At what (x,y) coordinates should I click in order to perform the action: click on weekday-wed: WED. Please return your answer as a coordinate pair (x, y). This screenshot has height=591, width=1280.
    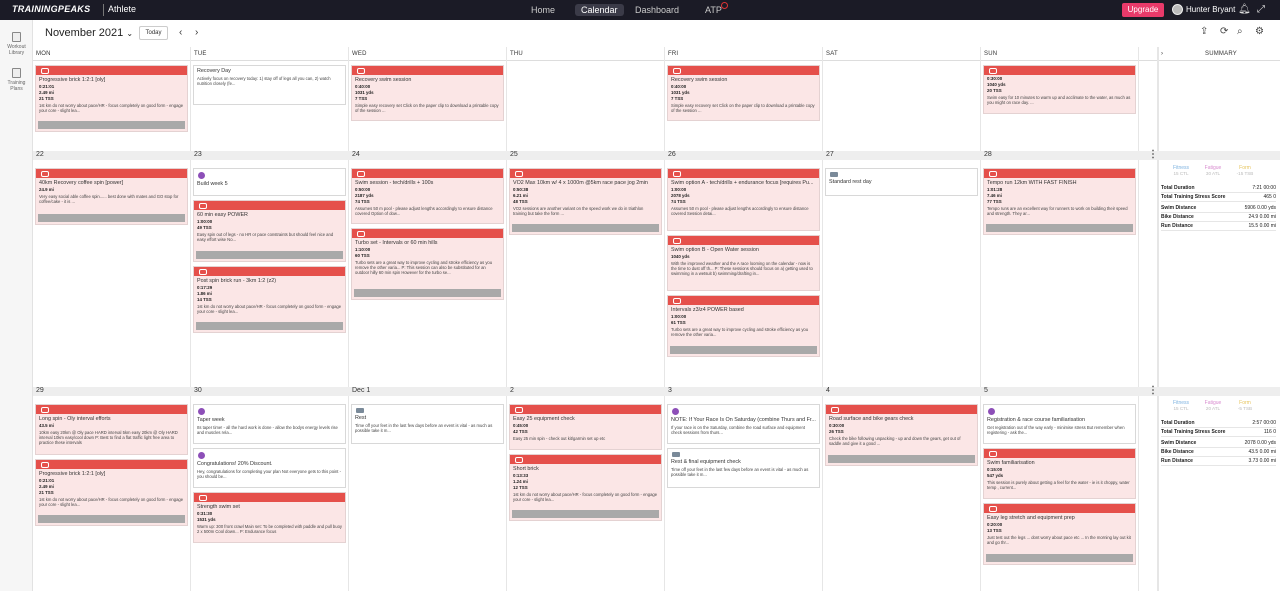
    Looking at the image, I should click on (359, 54).